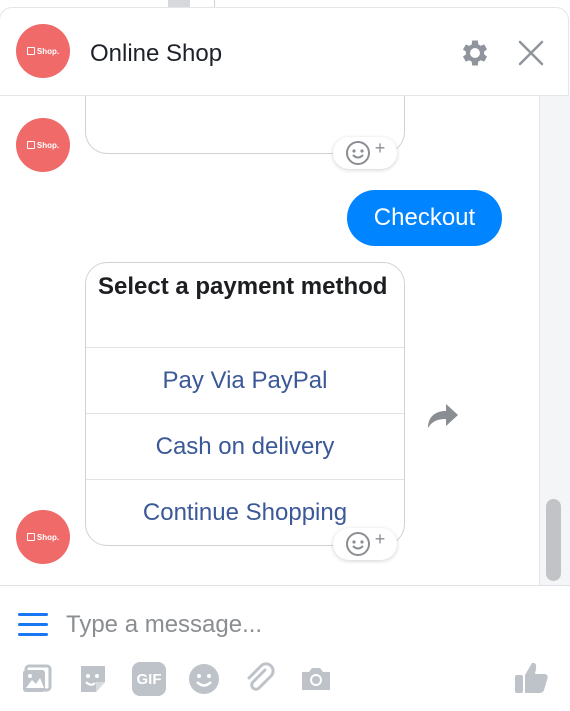 This screenshot has width=570, height=711. Describe the element at coordinates (260, 679) in the screenshot. I see `attachment-icon` at that location.